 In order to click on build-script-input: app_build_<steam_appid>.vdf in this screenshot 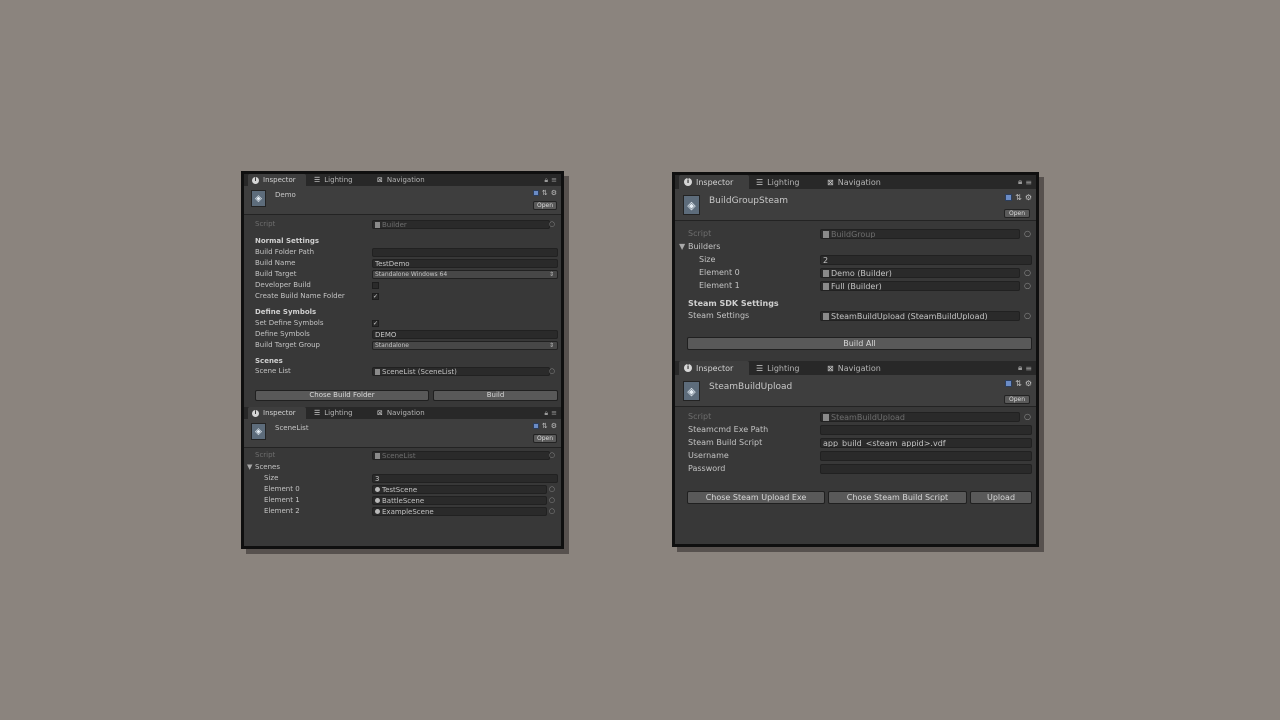, I will do `click(926, 443)`.